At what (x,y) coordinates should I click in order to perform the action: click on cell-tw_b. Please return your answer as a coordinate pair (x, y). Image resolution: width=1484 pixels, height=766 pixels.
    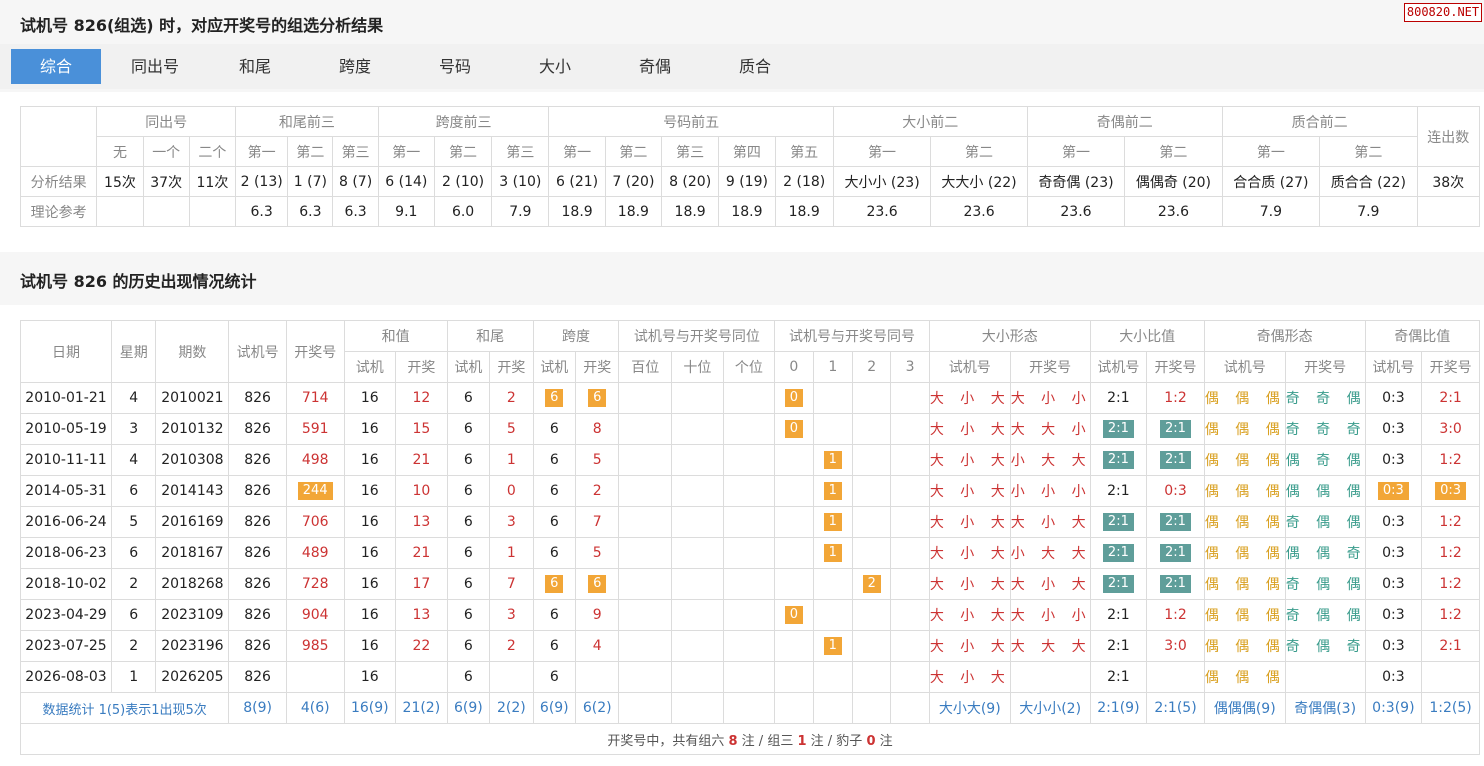
    Looking at the image, I should click on (645, 677).